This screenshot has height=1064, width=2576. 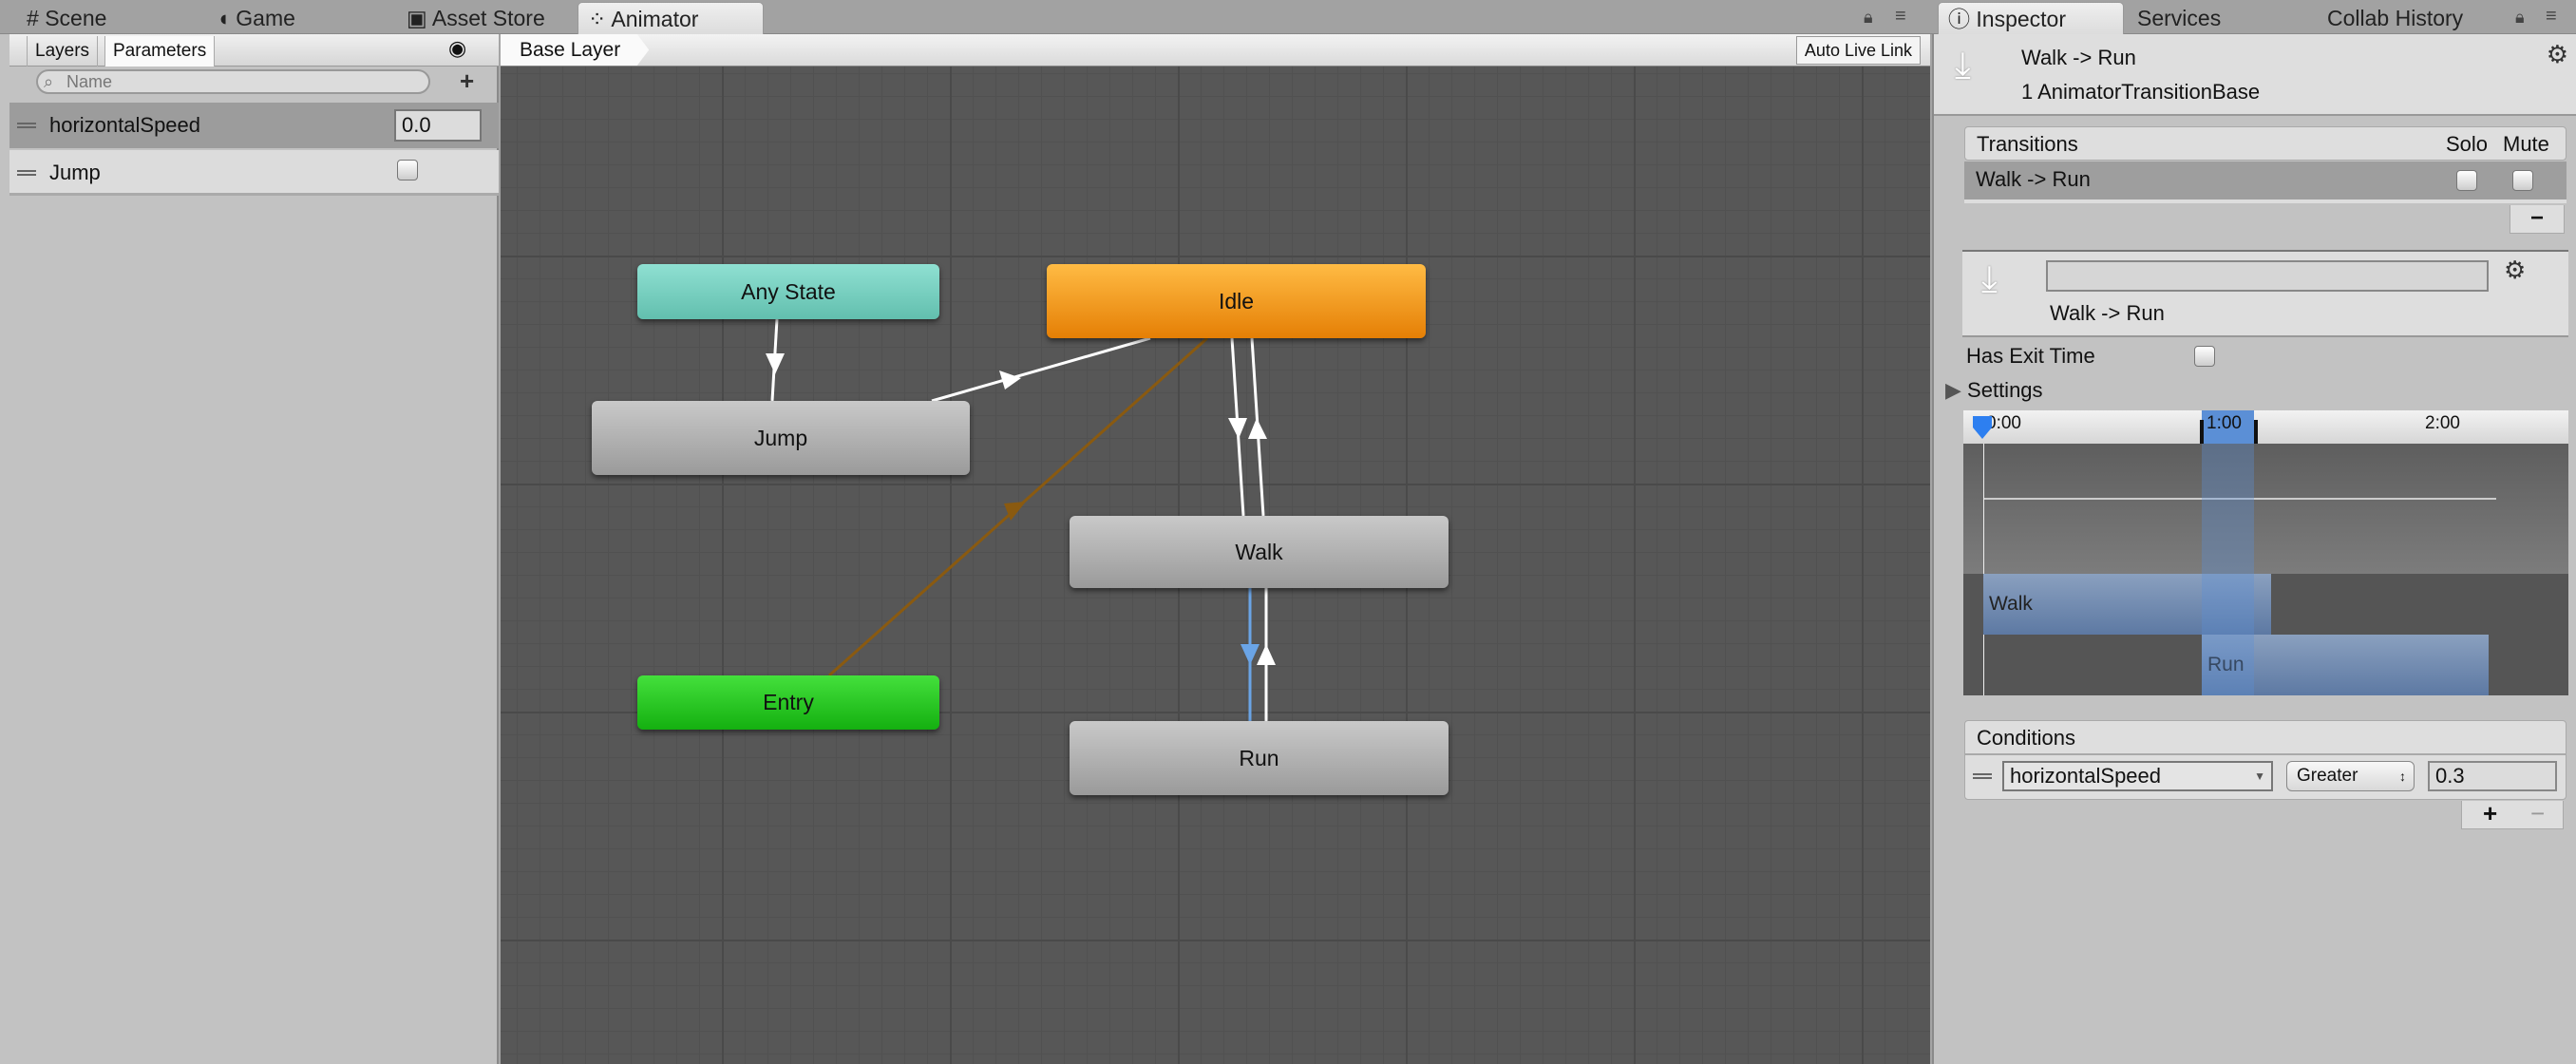 What do you see at coordinates (2204, 356) in the screenshot?
I see `has-exit-time-checkbox` at bounding box center [2204, 356].